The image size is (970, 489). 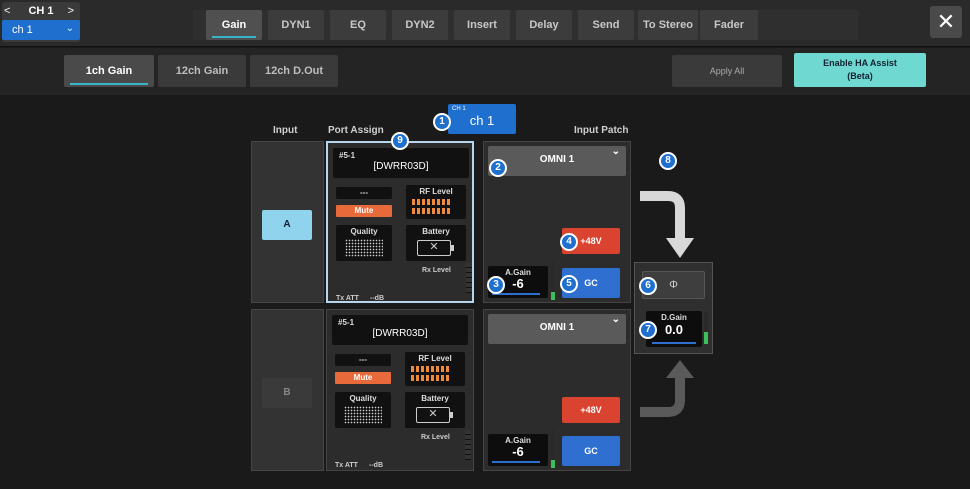 I want to click on input-patch-a-value: OMNI 1, so click(x=557, y=159).